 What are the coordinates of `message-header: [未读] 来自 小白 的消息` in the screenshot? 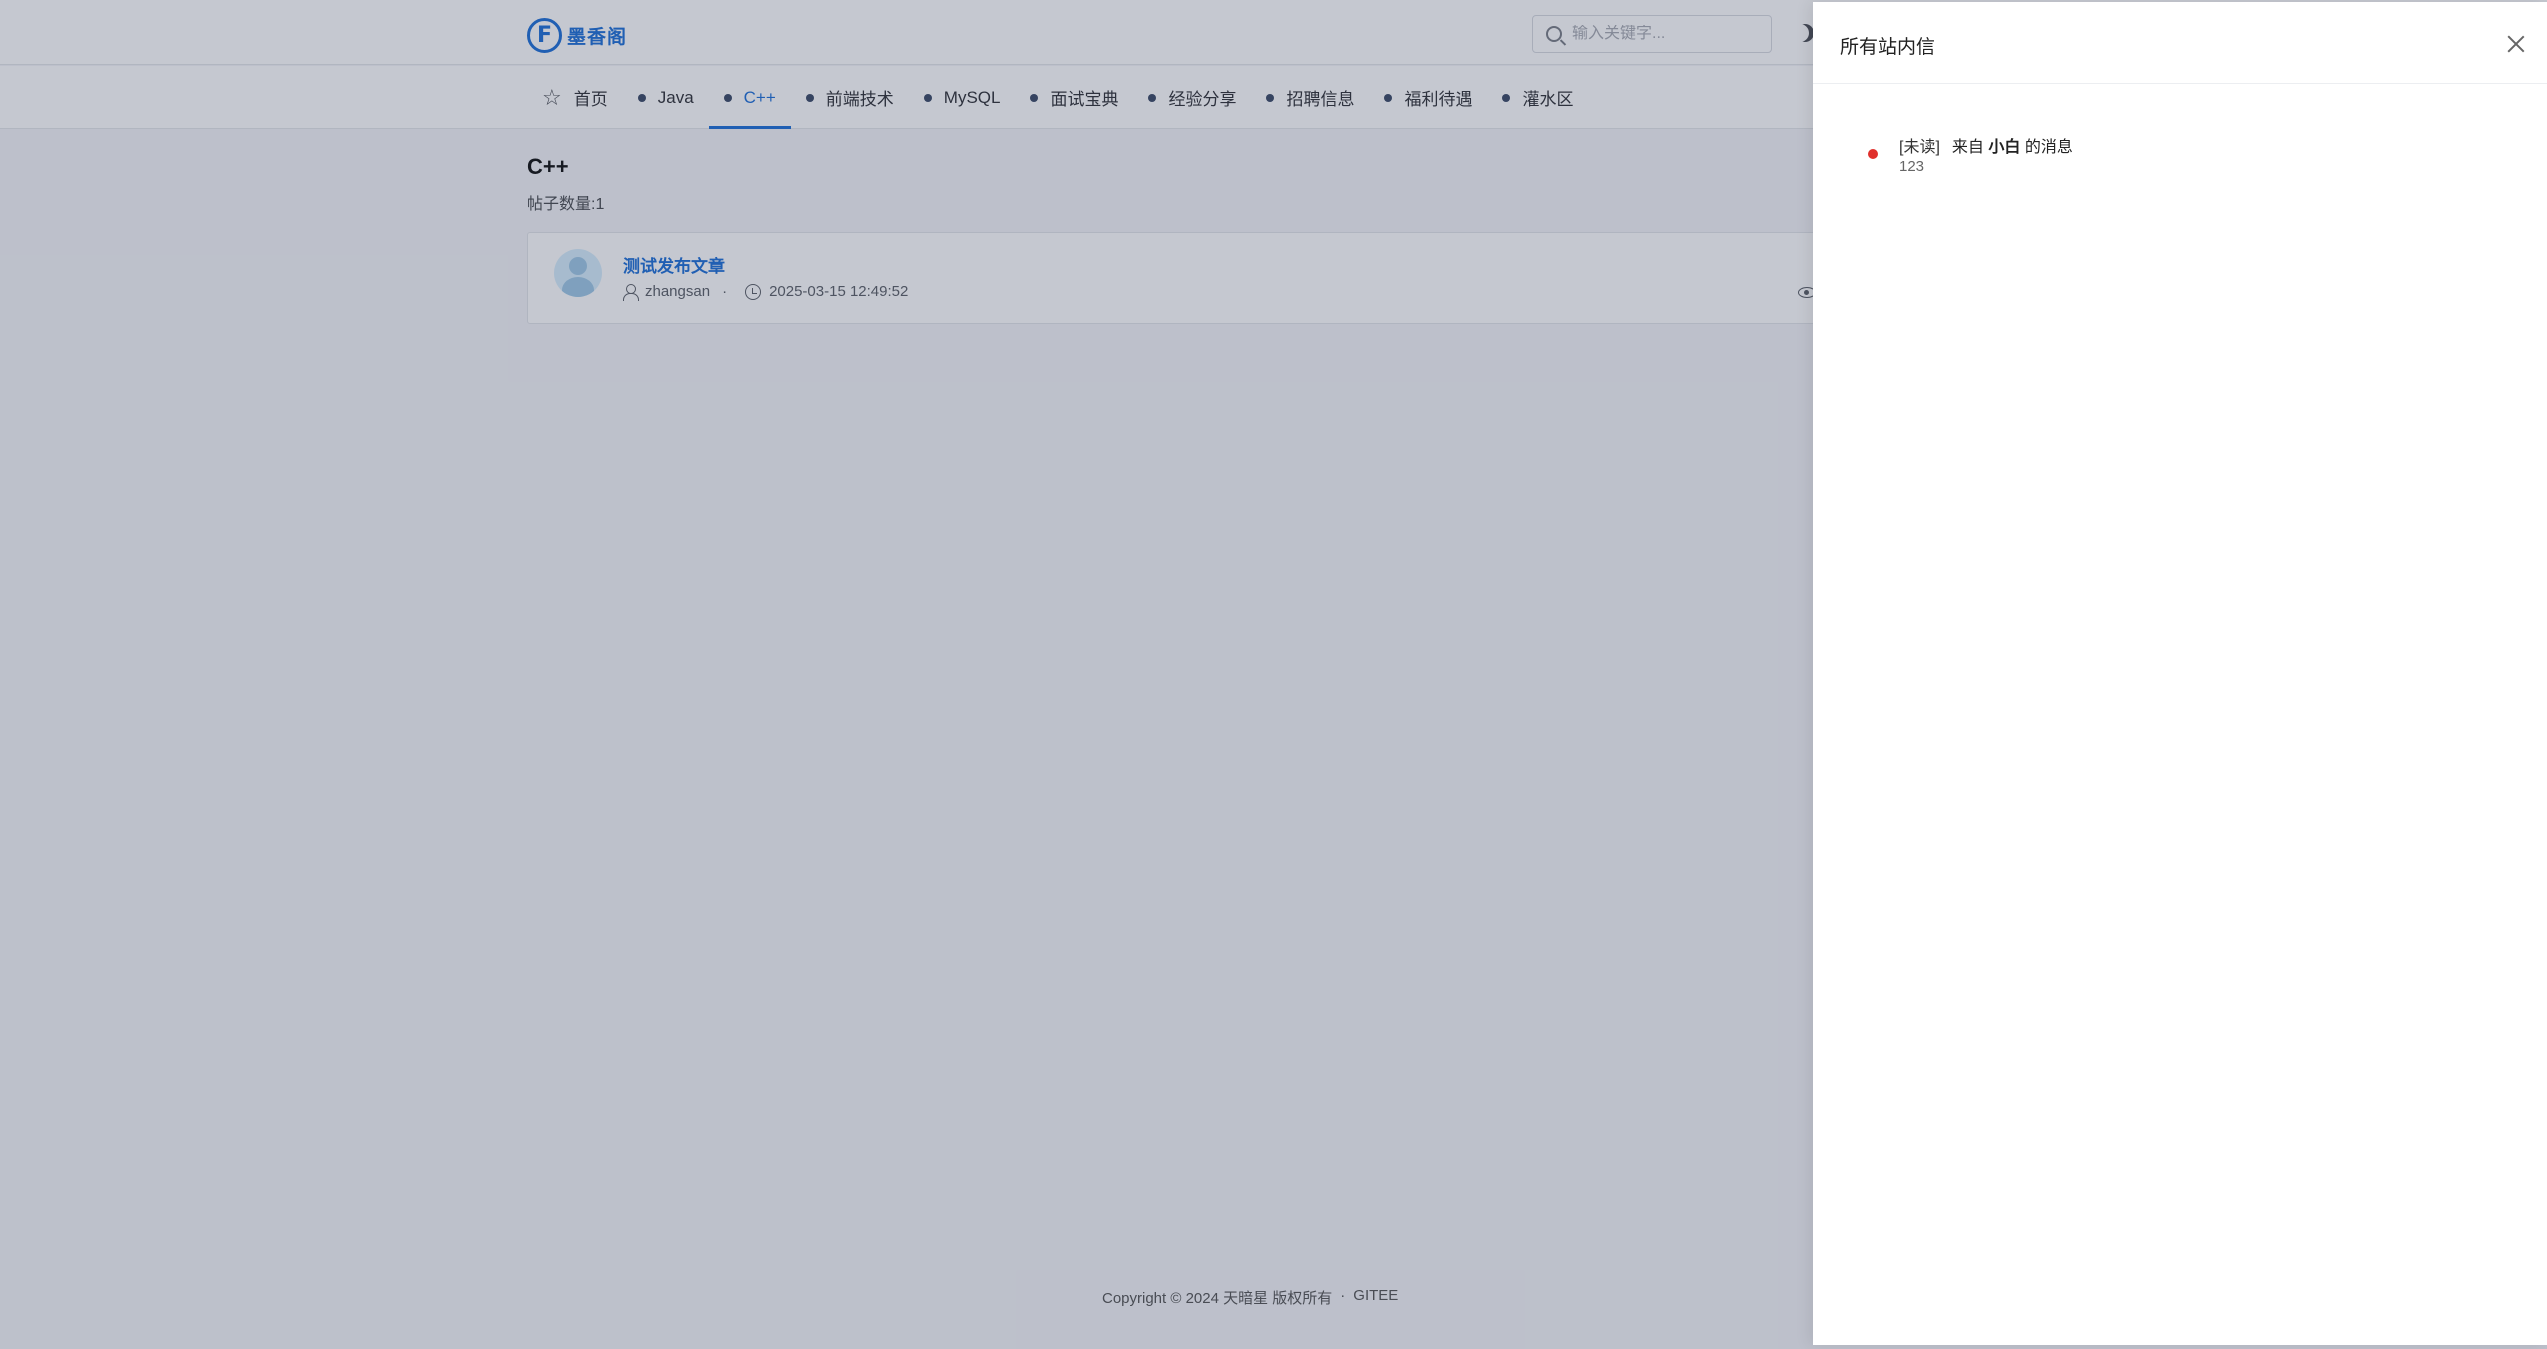 It's located at (1986, 145).